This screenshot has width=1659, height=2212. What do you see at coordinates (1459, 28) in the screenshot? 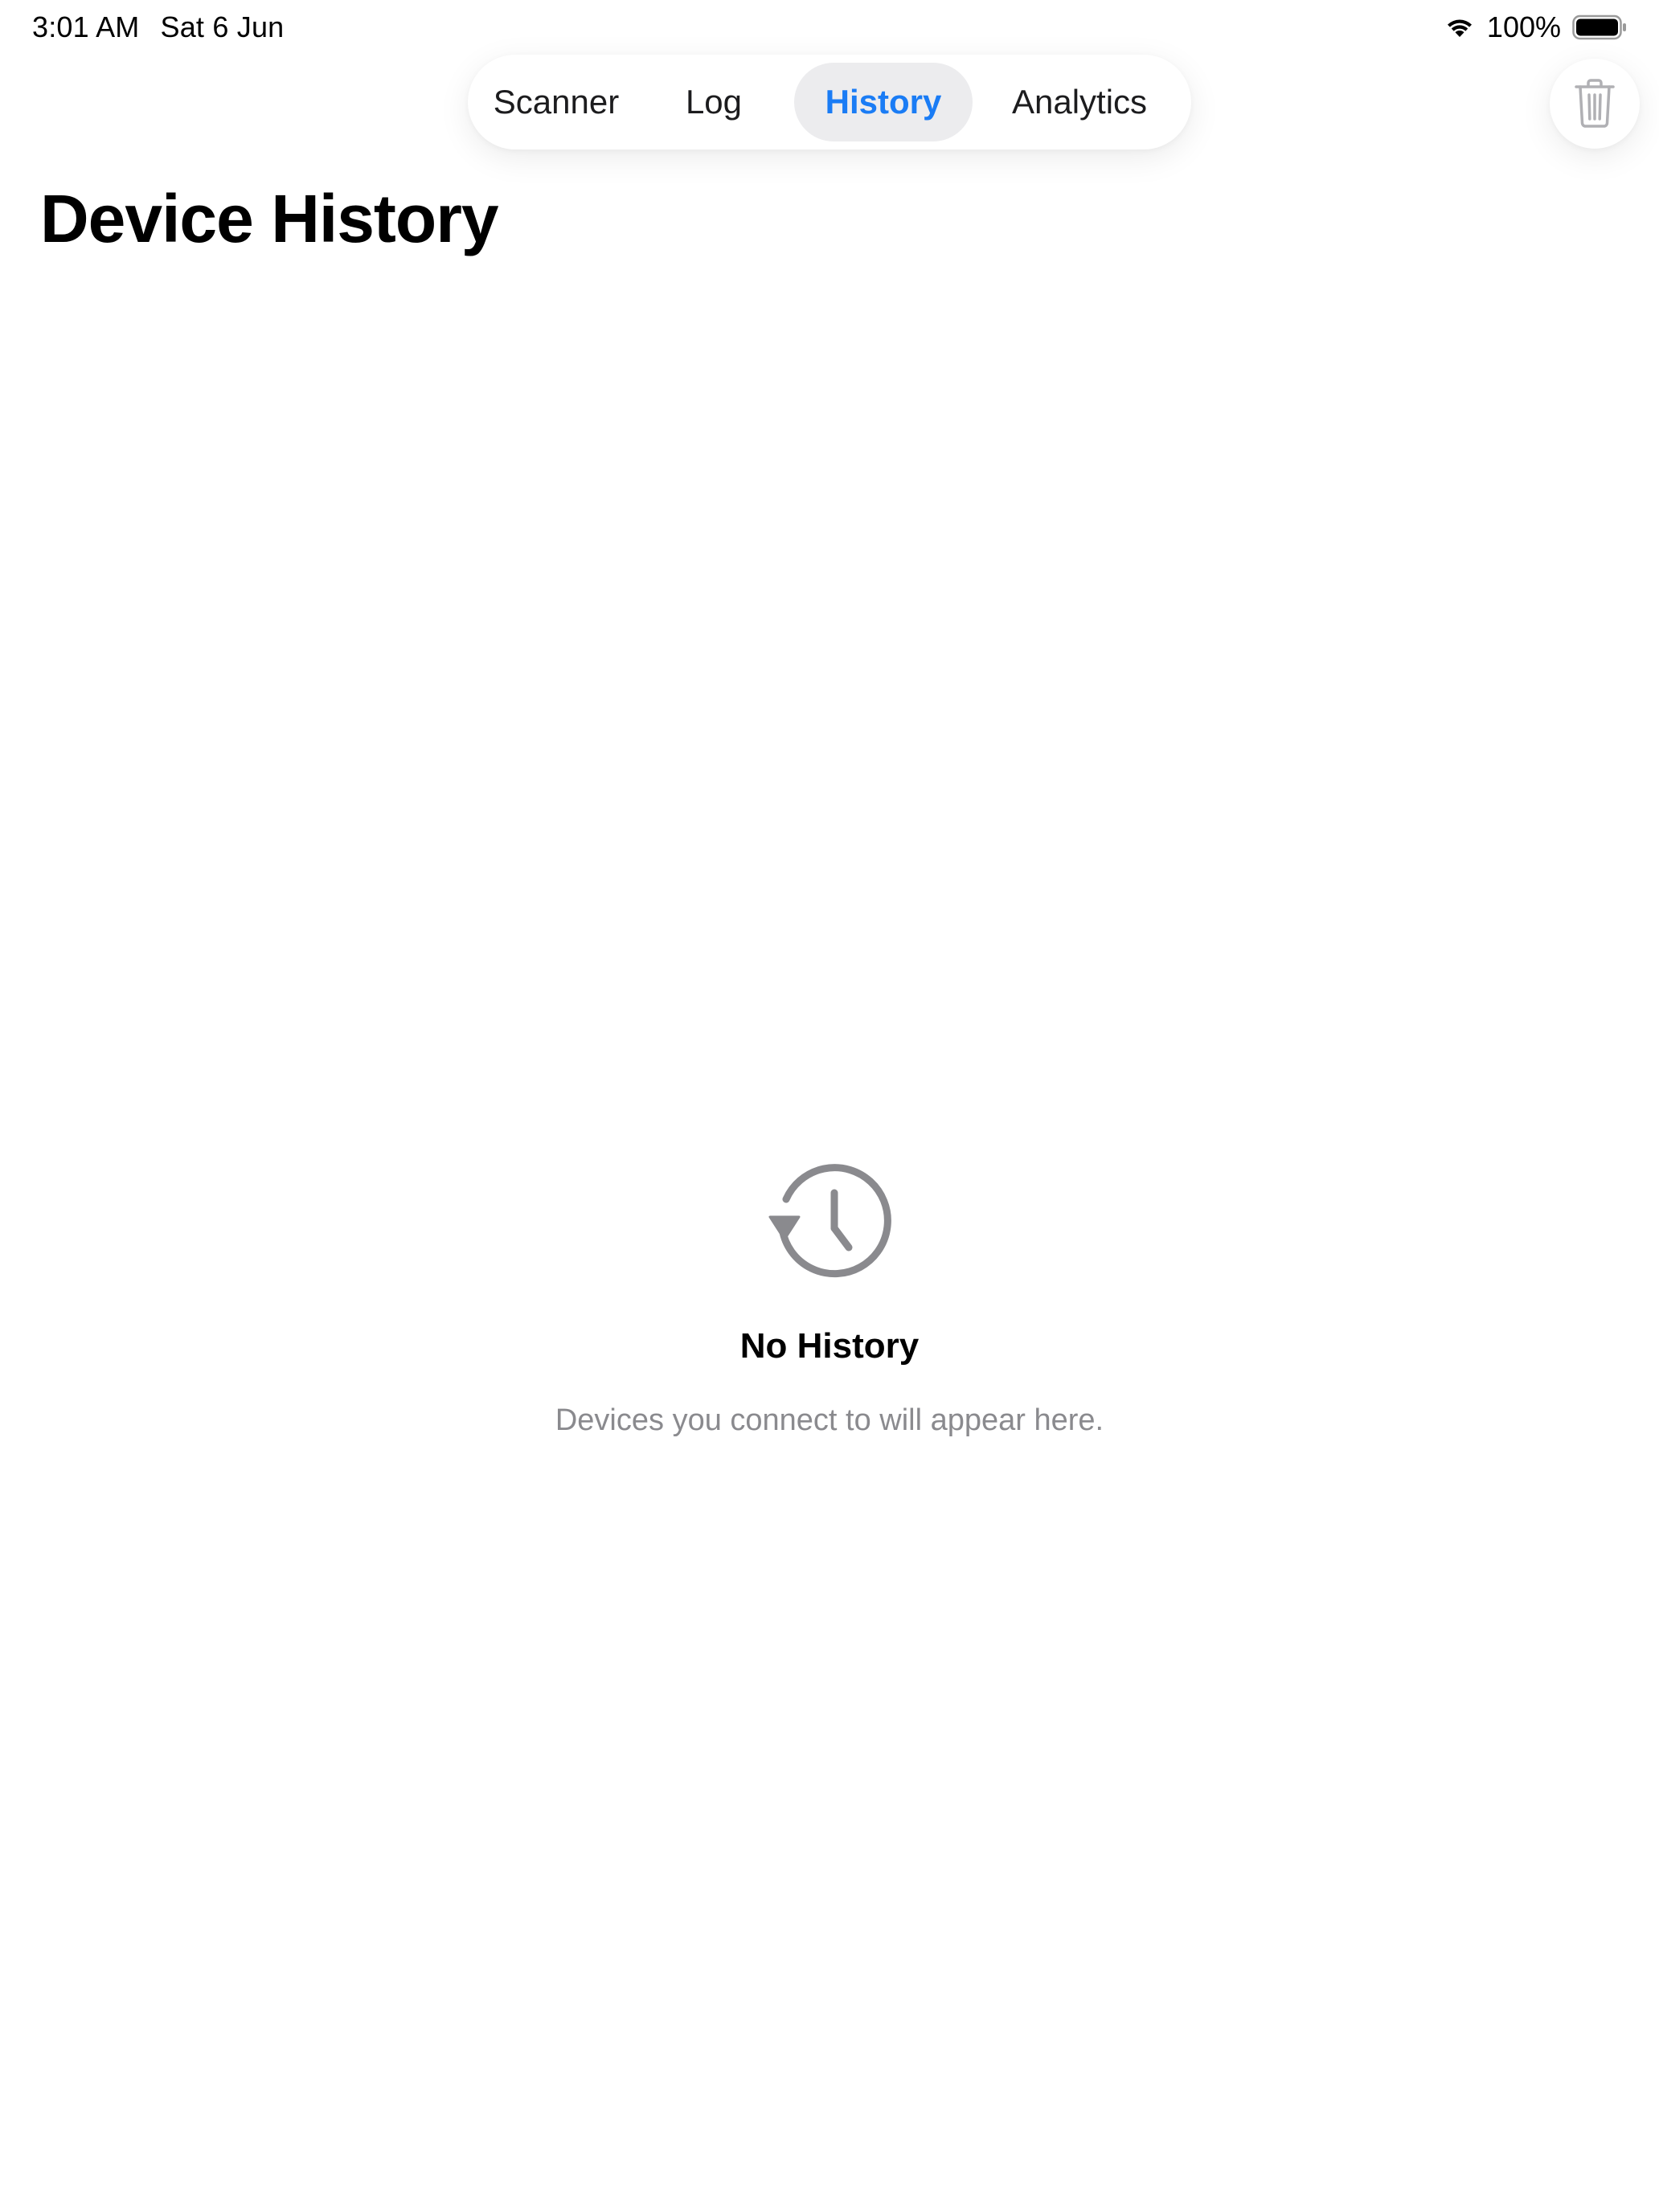
I see `wifi-icon` at bounding box center [1459, 28].